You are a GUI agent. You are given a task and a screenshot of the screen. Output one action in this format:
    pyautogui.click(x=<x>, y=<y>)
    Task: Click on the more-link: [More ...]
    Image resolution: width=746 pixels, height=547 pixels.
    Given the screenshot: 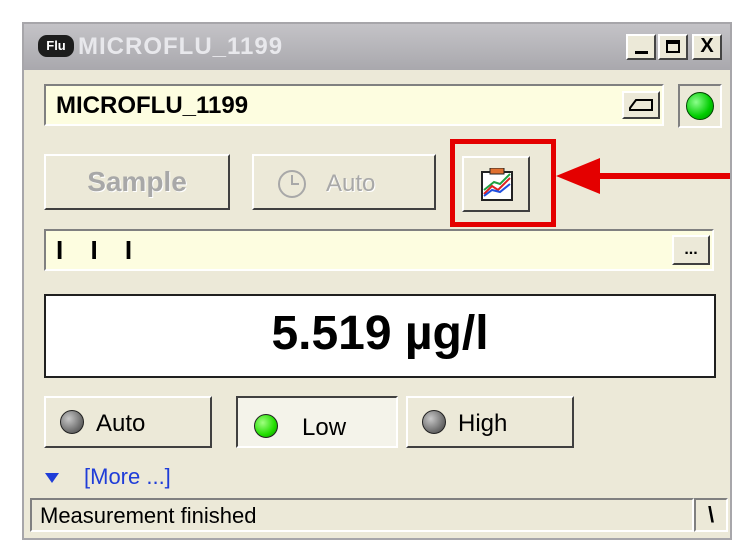 What is the action you would take?
    pyautogui.click(x=127, y=477)
    